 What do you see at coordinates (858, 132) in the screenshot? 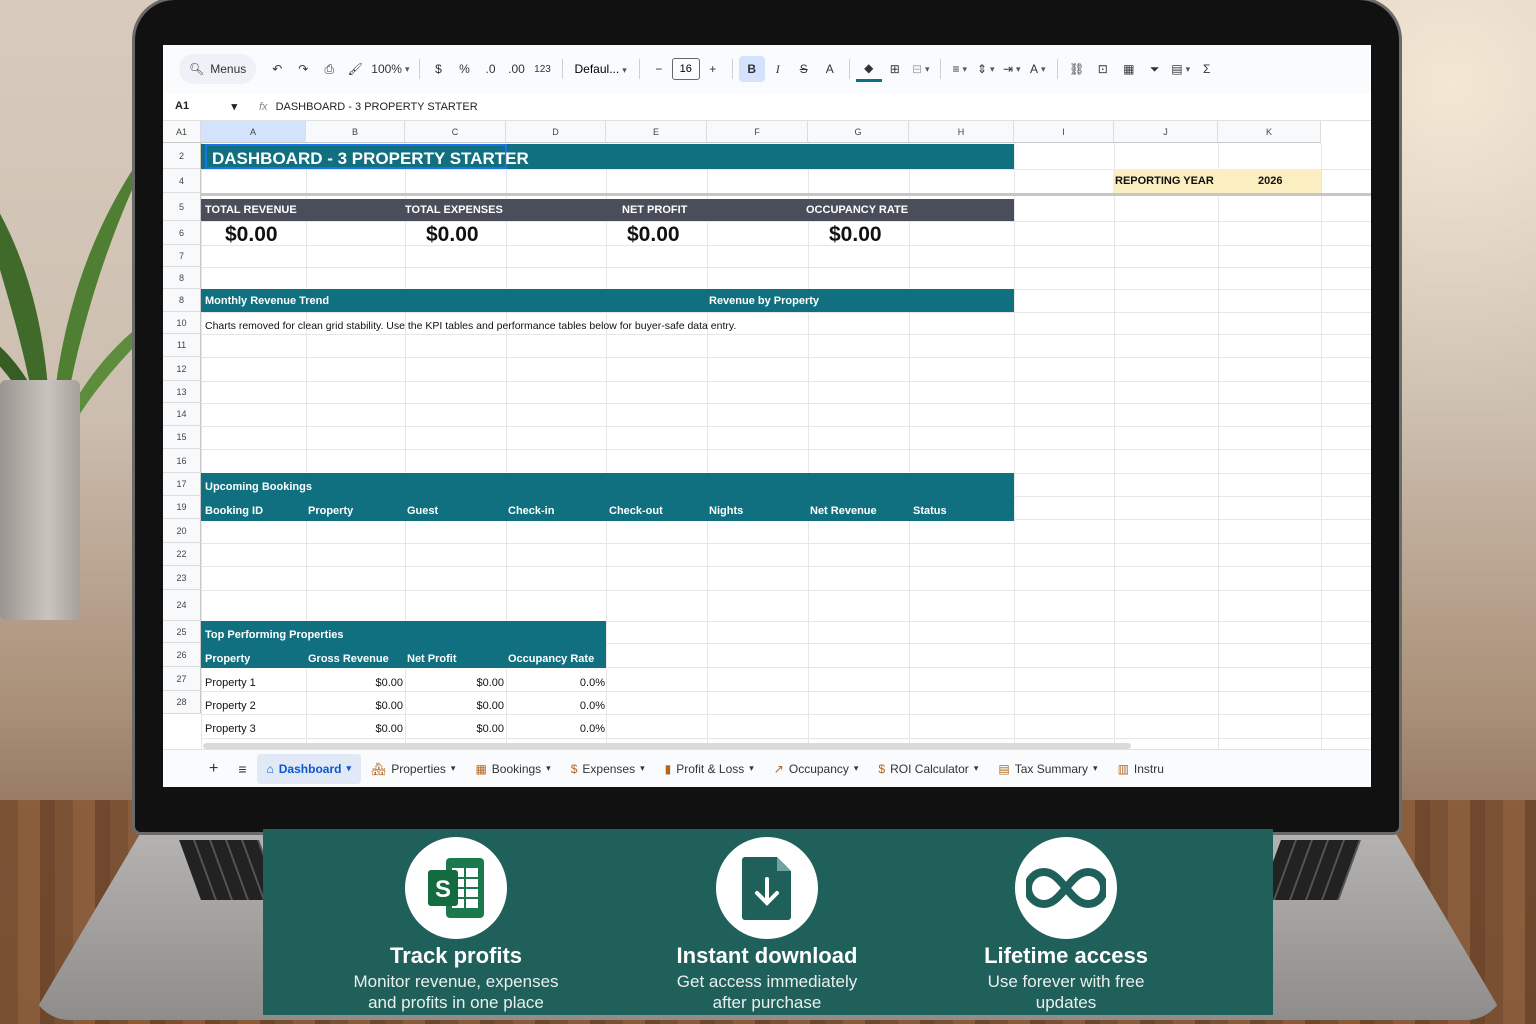
I see `column-header: G` at bounding box center [858, 132].